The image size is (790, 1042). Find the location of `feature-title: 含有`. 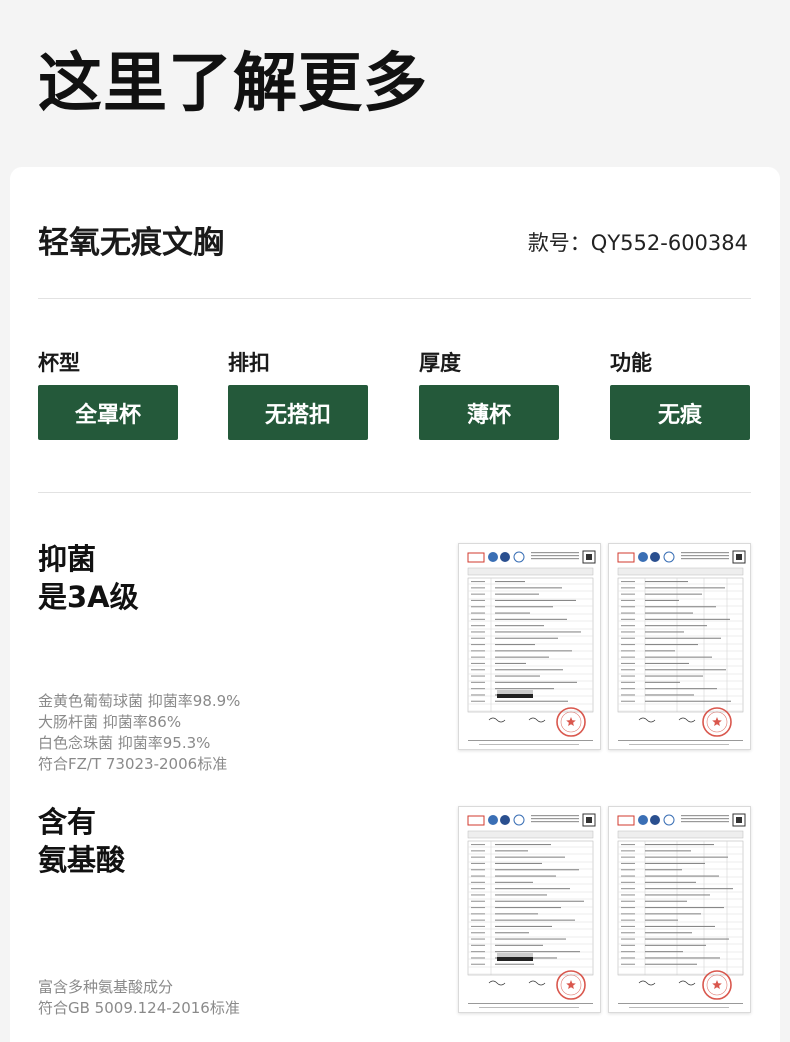

feature-title: 含有 is located at coordinates (67, 822).